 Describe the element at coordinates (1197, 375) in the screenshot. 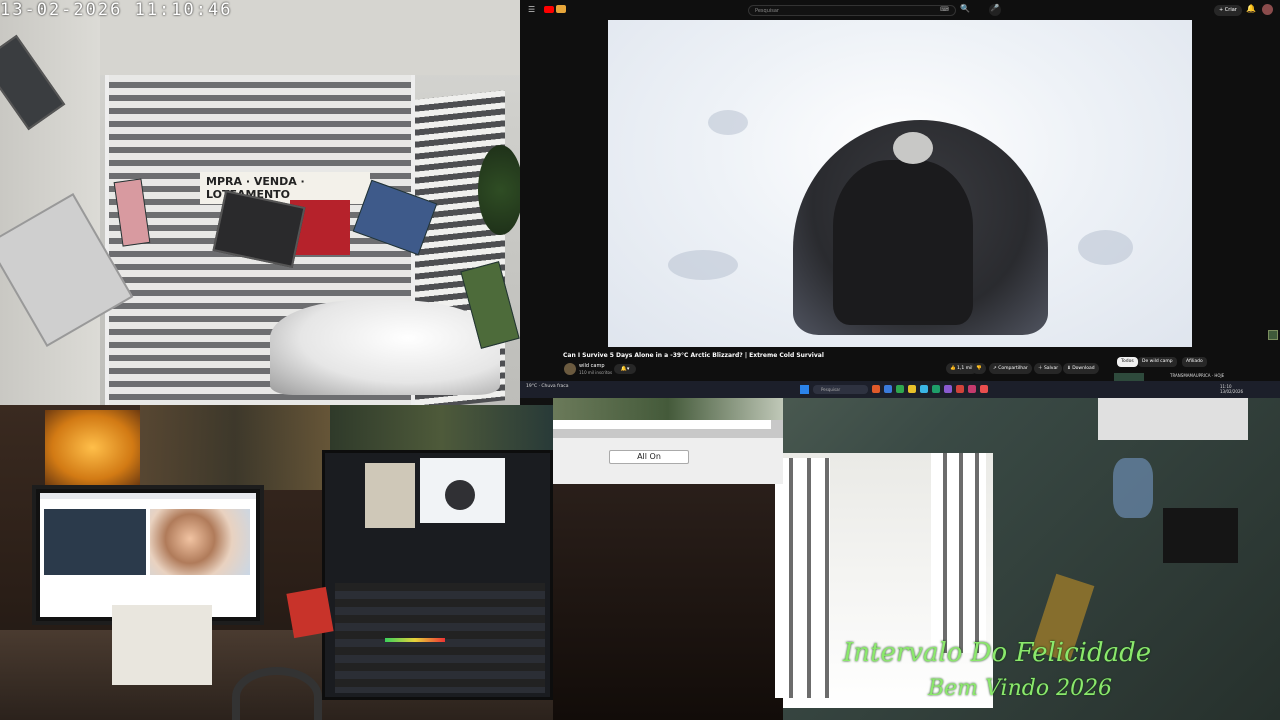

I see `recommended-title: TRANSMAMAUPRICA · HOJE` at that location.